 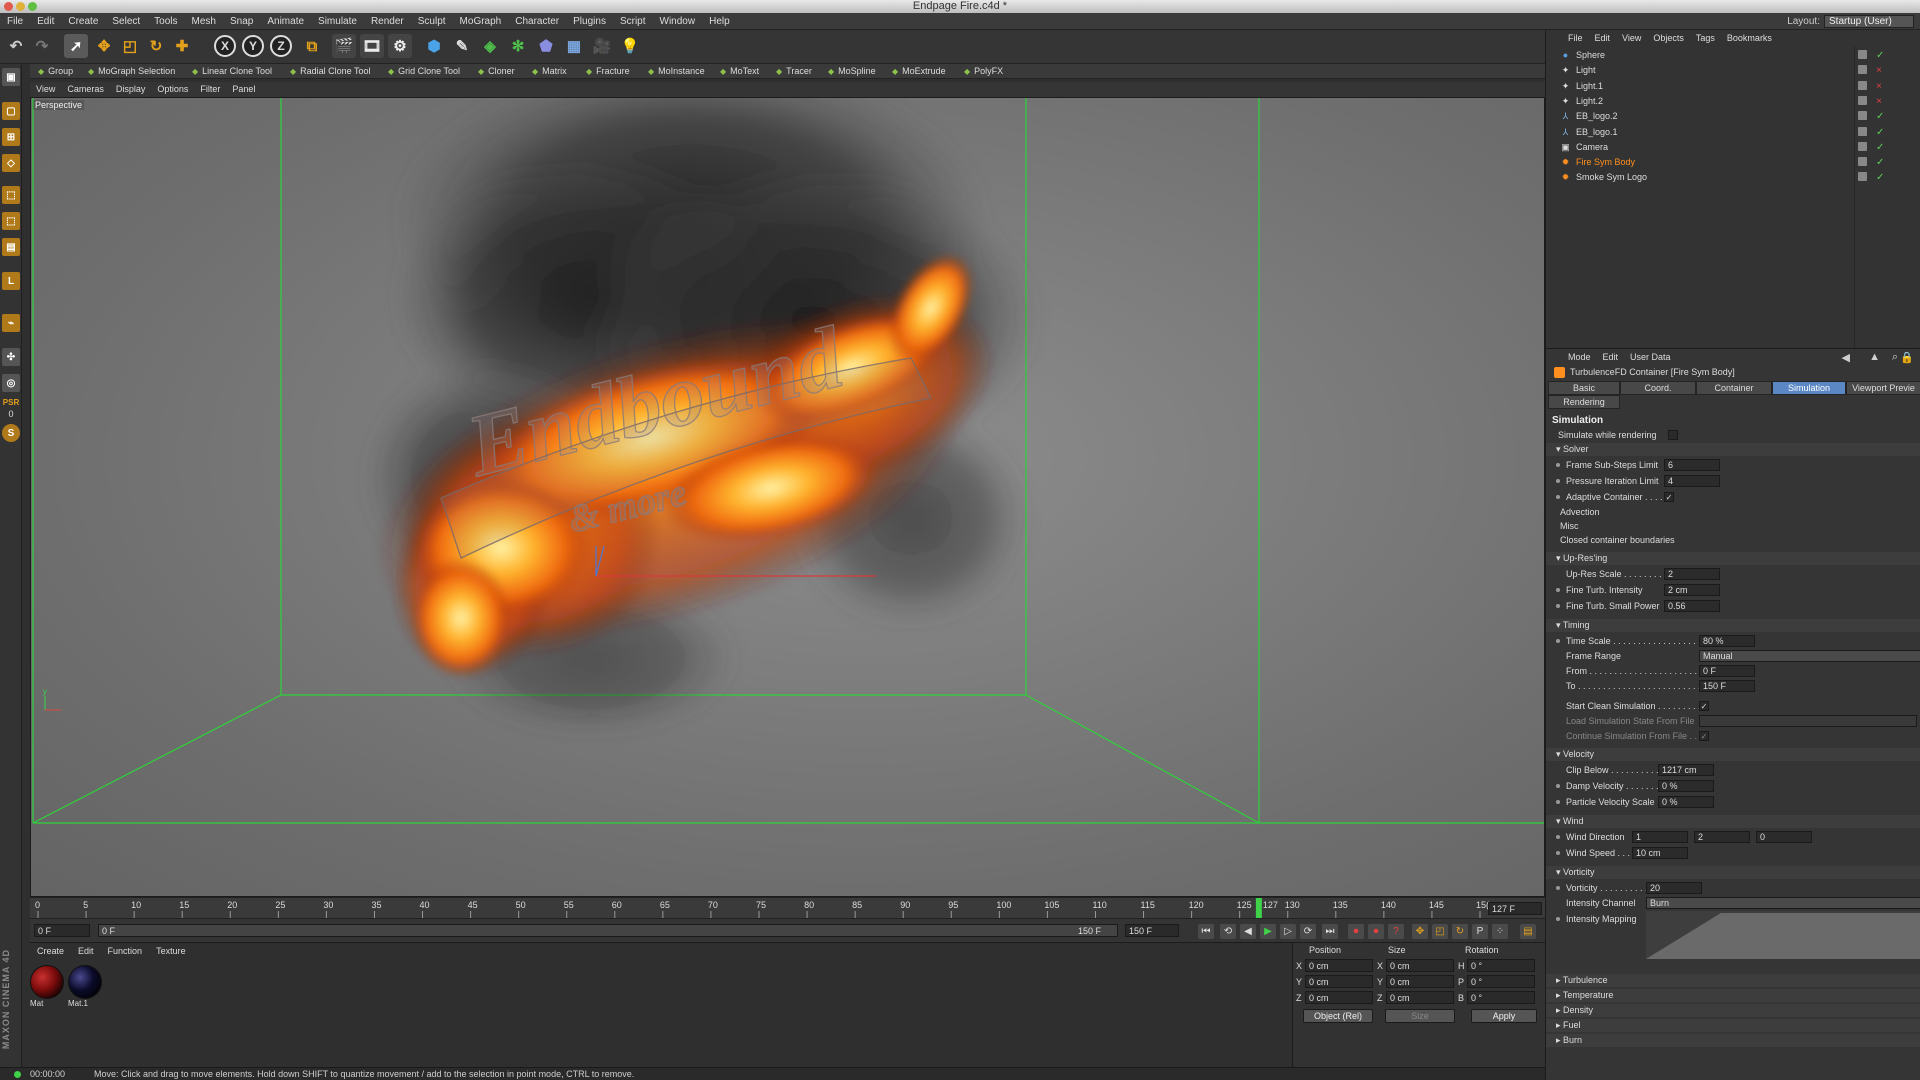 What do you see at coordinates (1206, 931) in the screenshot?
I see `go-to-start-icon: ⏮` at bounding box center [1206, 931].